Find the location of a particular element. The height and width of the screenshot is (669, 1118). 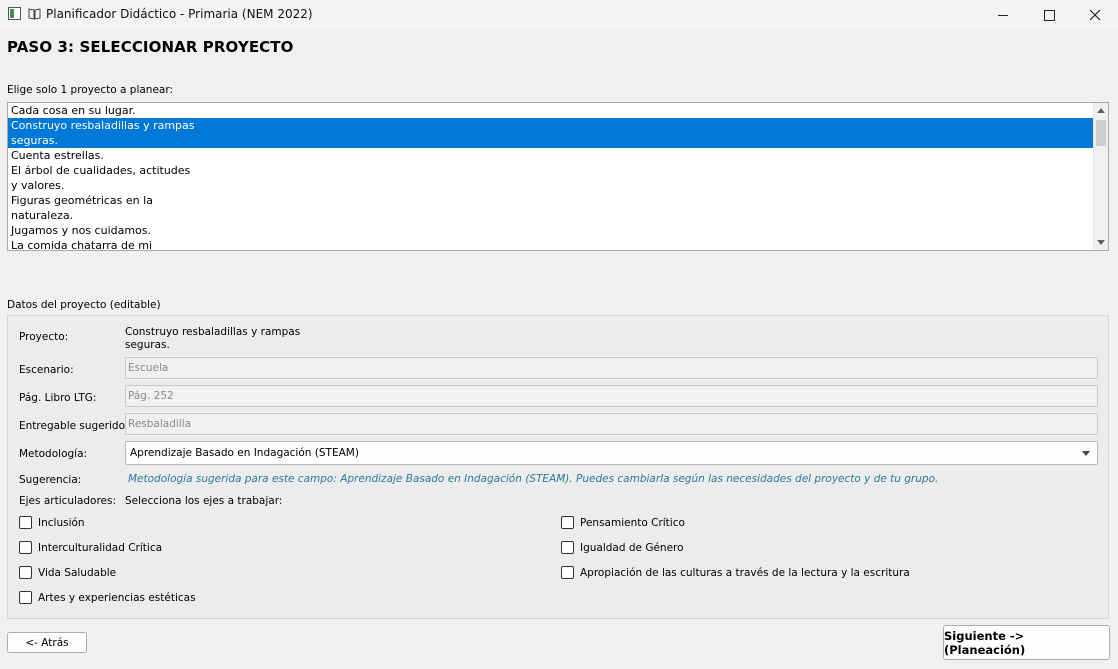

project-label: Proyecto: is located at coordinates (44, 337).